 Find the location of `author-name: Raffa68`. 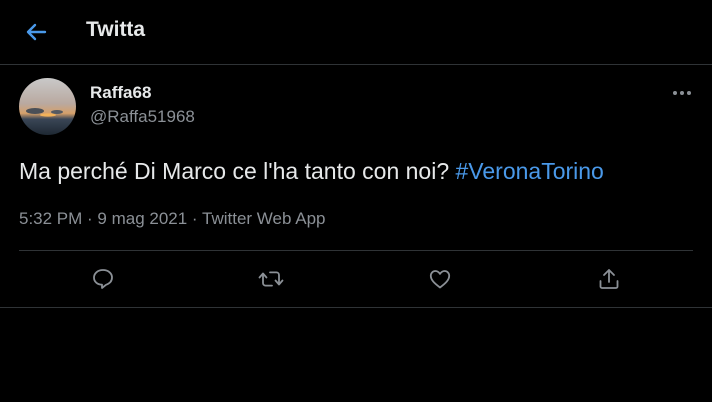

author-name: Raffa68 is located at coordinates (120, 93).